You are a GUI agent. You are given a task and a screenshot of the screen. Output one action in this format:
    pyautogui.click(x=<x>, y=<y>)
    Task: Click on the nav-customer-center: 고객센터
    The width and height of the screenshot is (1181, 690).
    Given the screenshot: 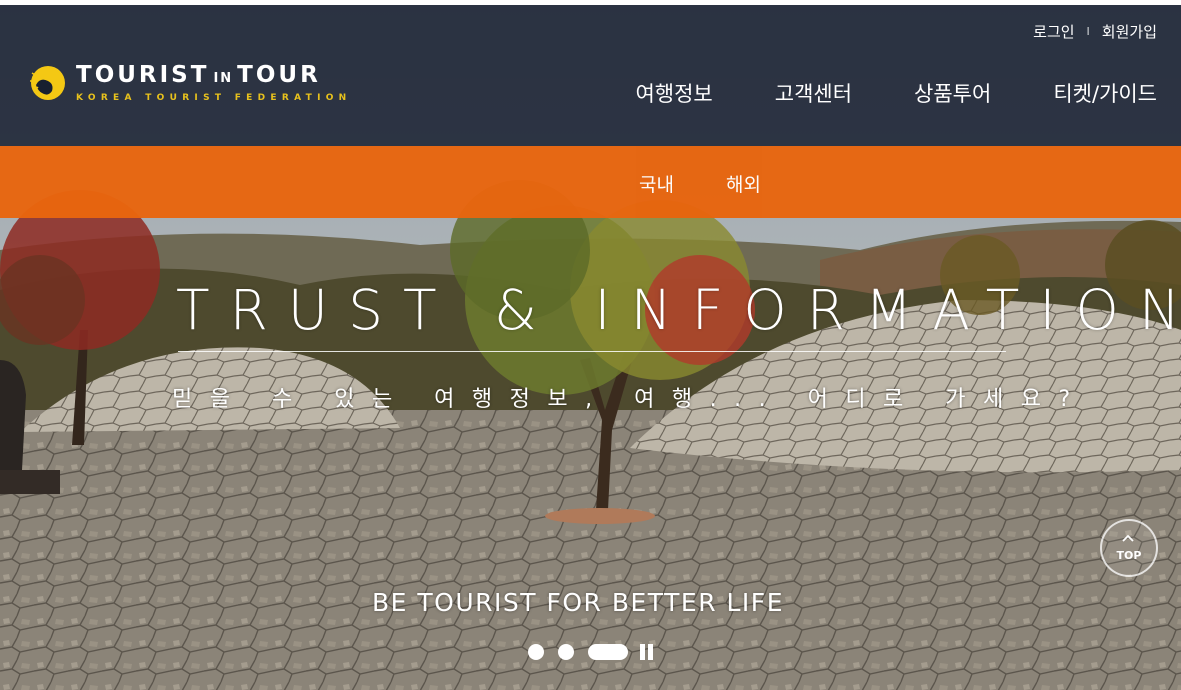 What is the action you would take?
    pyautogui.click(x=813, y=93)
    